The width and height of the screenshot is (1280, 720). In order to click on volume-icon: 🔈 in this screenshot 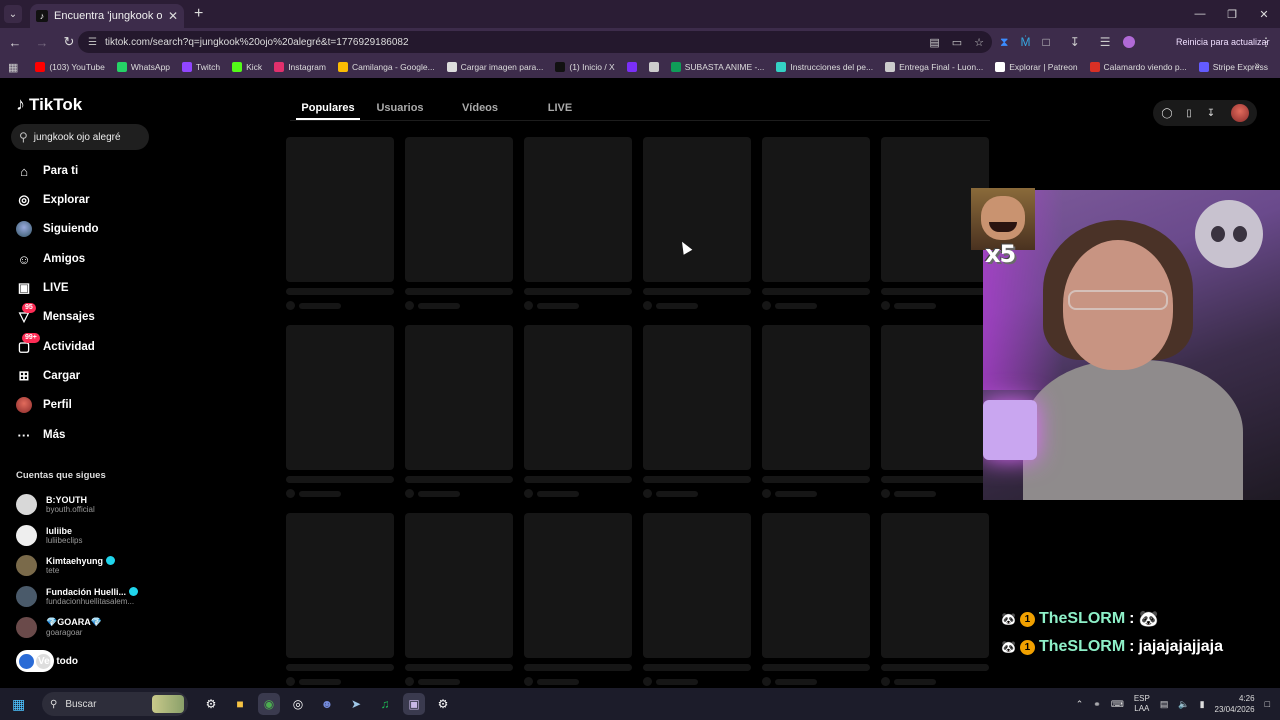, I will do `click(1183, 704)`.